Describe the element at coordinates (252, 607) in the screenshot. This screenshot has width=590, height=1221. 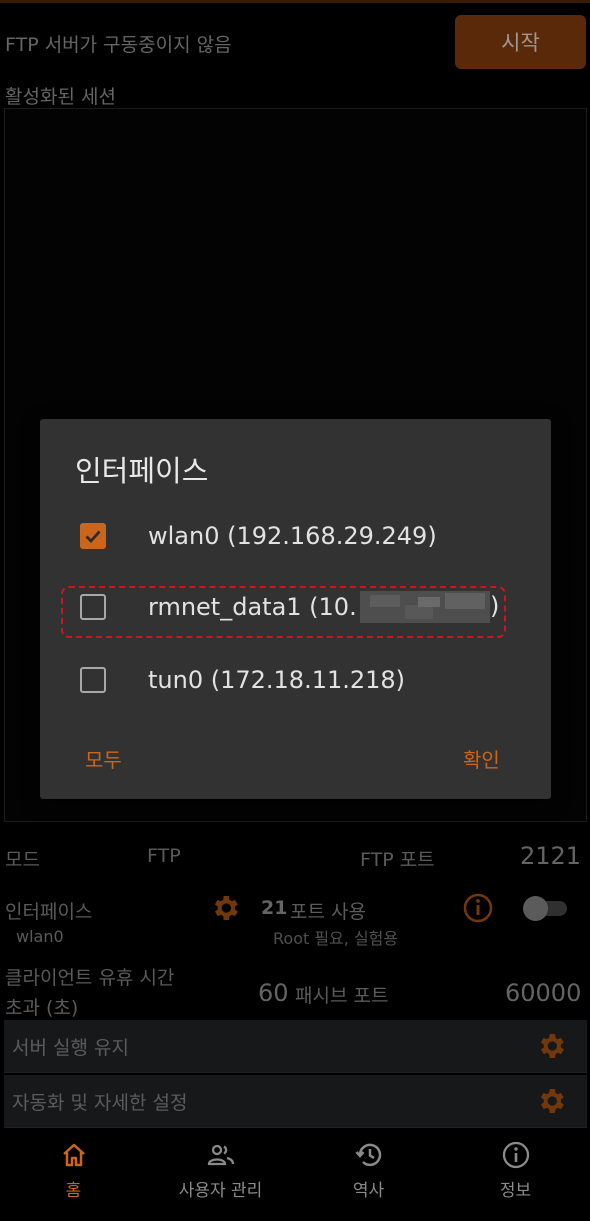
I see `option-rmnet-data1-label: rmnet_data1 (10.` at that location.